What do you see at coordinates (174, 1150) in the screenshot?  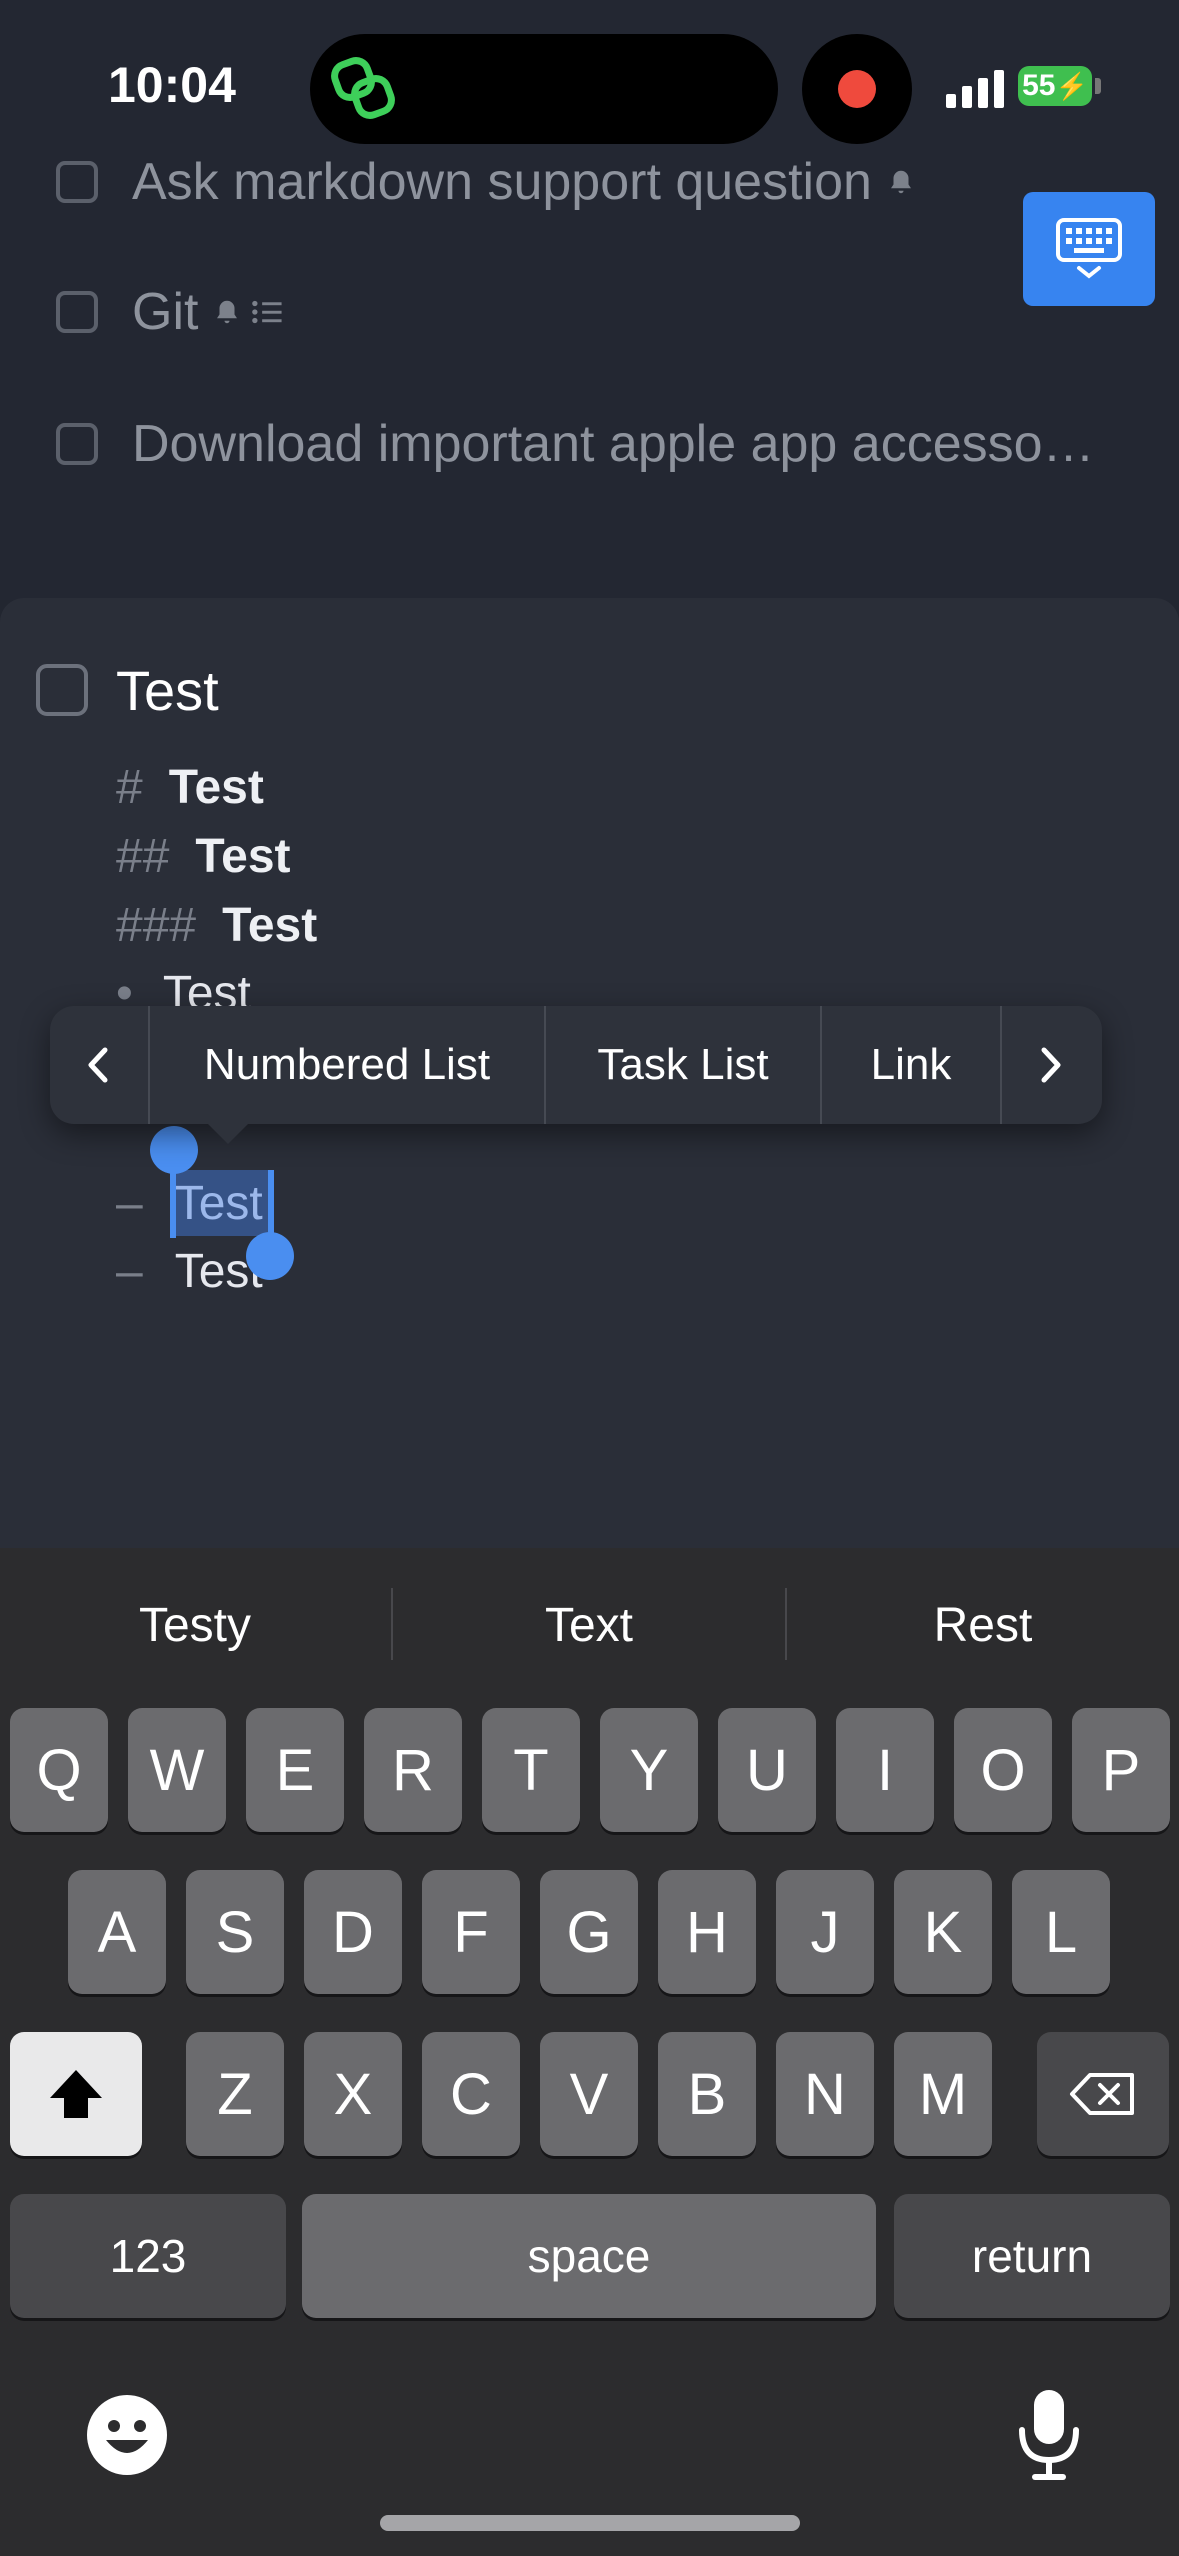 I see `selection-start-handle` at bounding box center [174, 1150].